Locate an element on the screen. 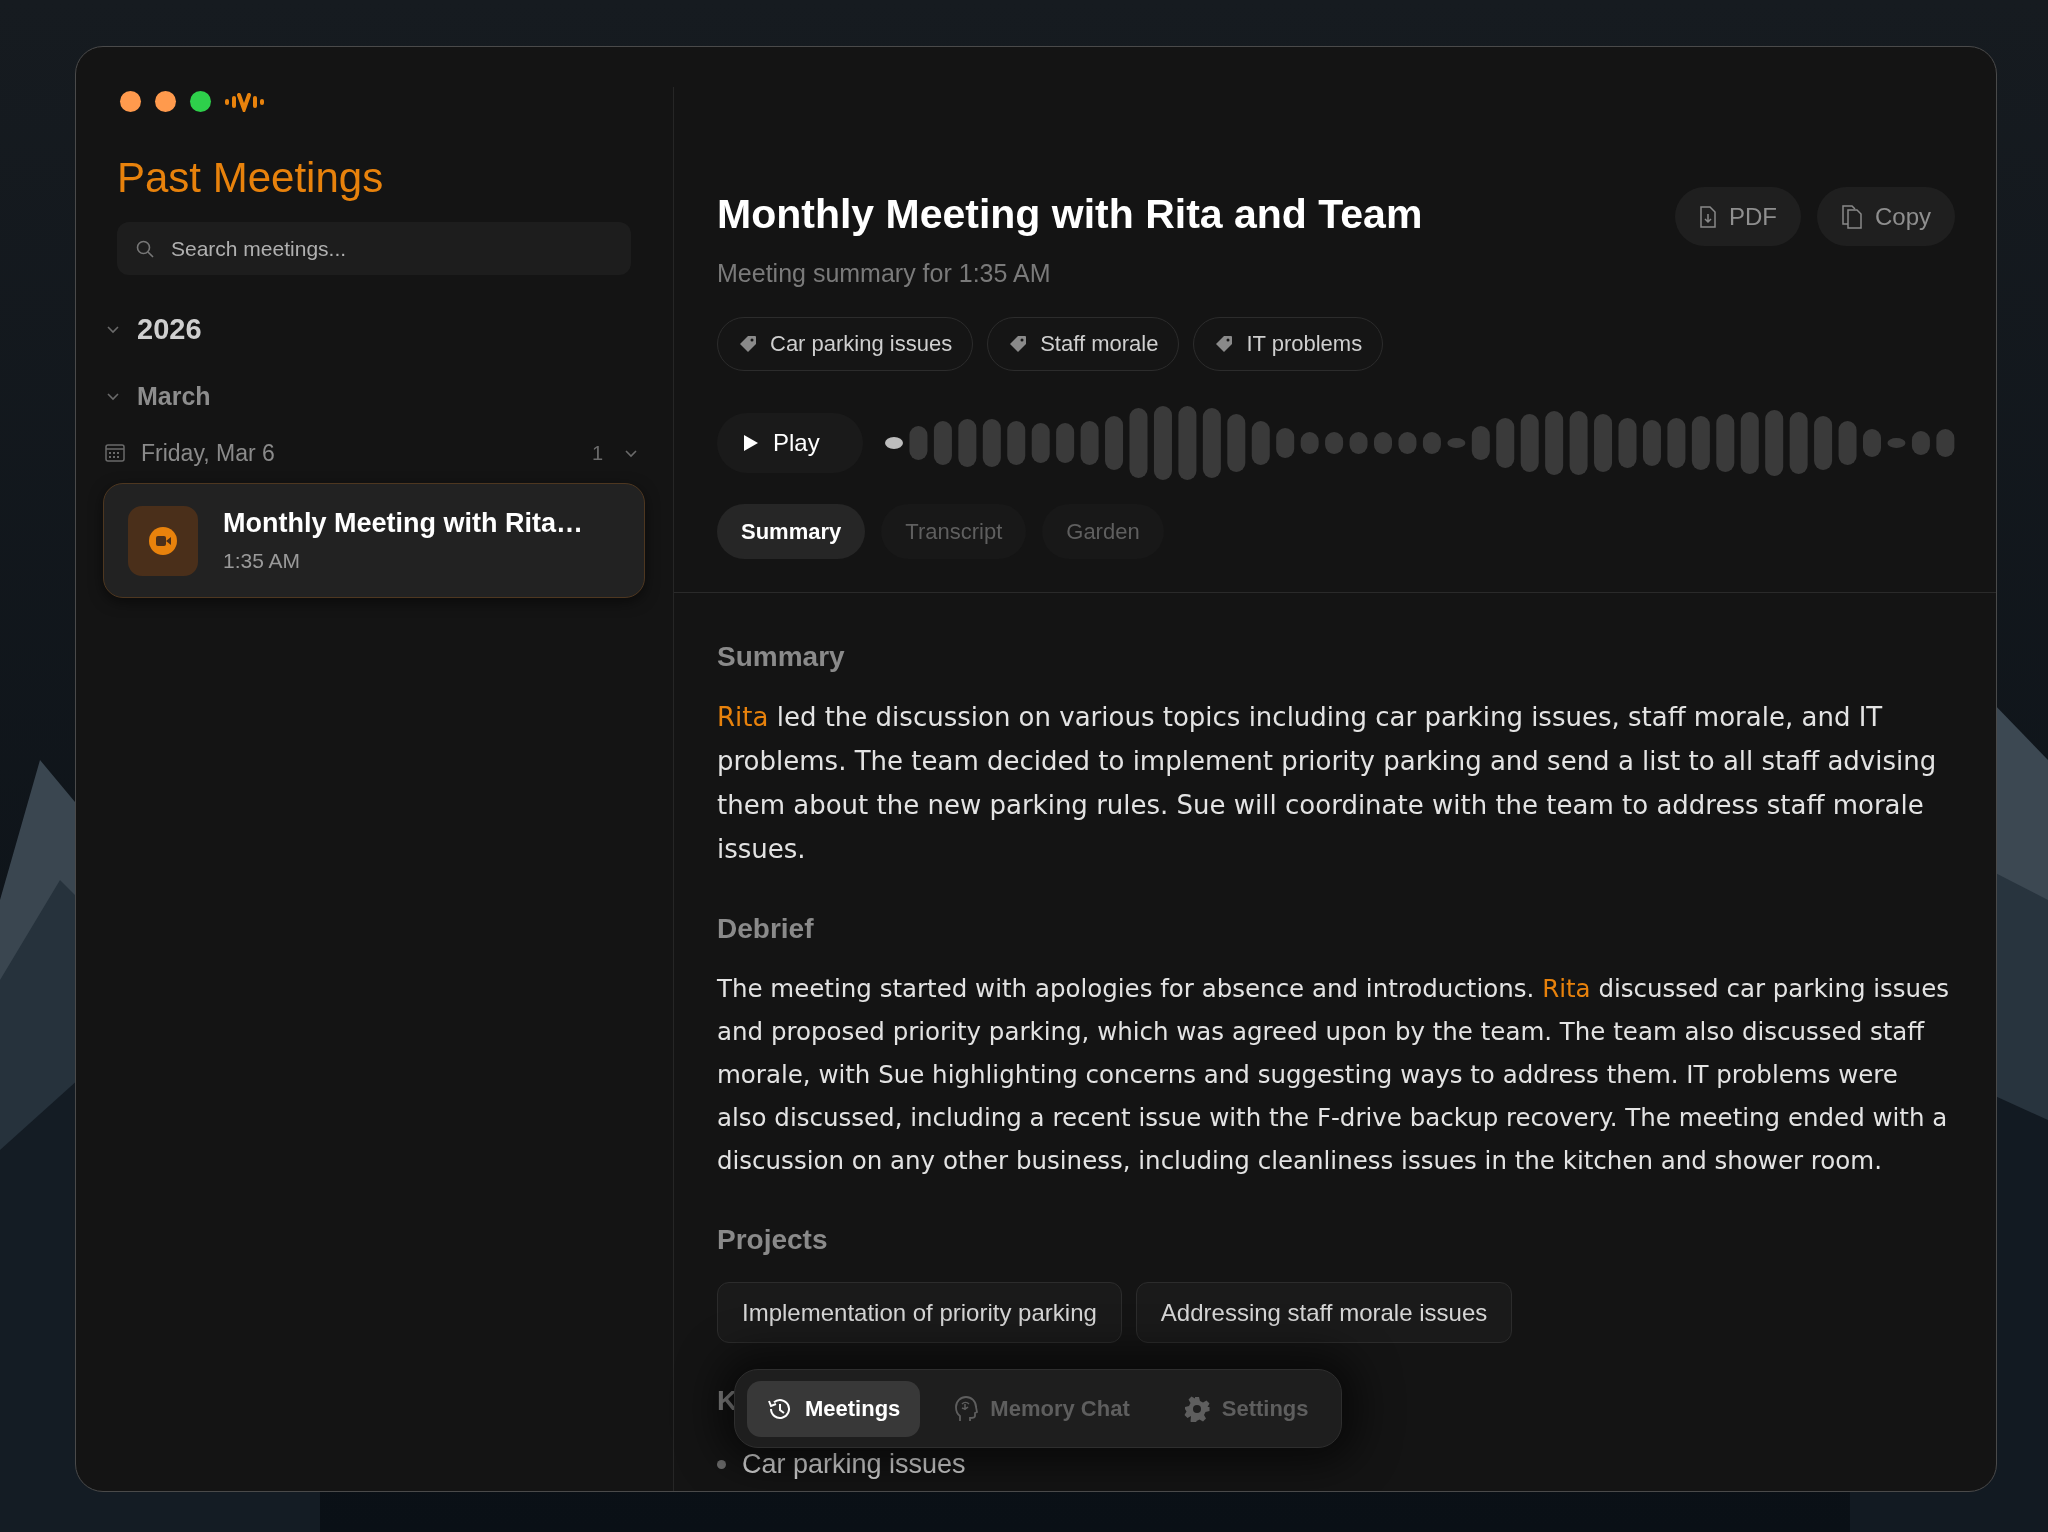  topic-tag: Staff morale is located at coordinates (1083, 344).